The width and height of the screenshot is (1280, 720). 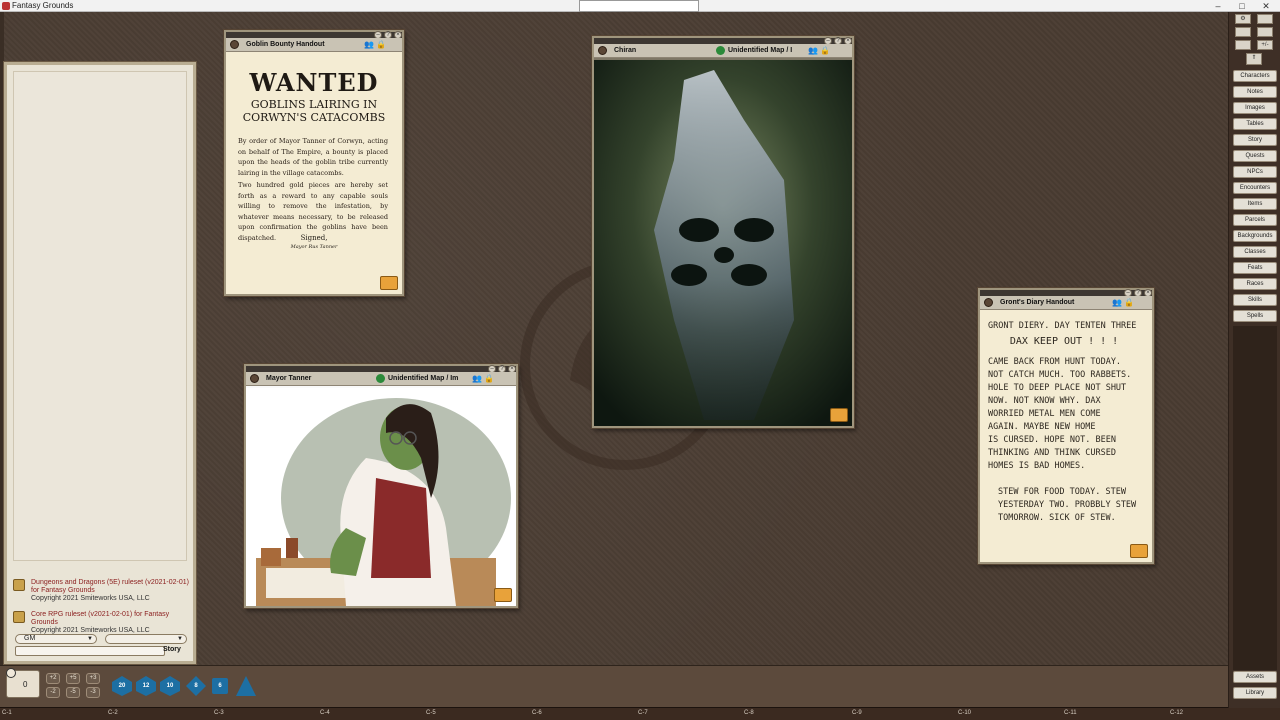 What do you see at coordinates (1266, 6) in the screenshot?
I see `close-button: ✕` at bounding box center [1266, 6].